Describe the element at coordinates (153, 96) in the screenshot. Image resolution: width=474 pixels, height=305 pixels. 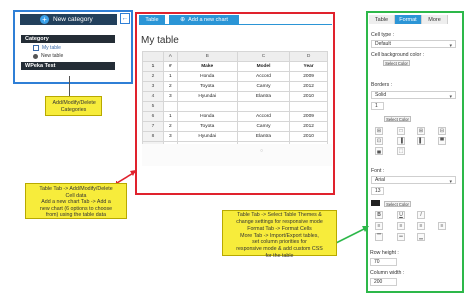
I see `row-number: 4` at that location.